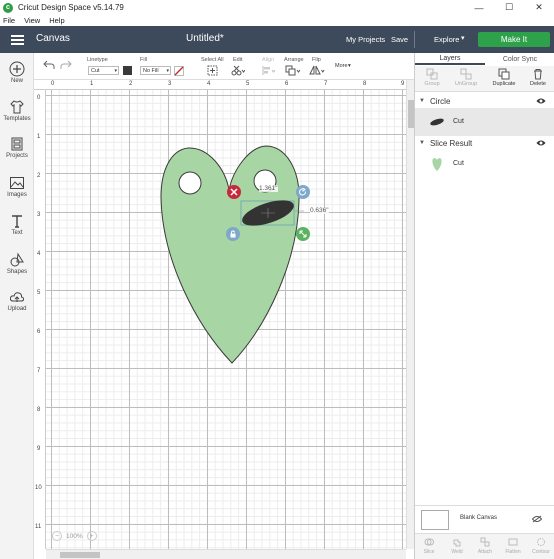  I want to click on layer-group-header: ▼ Circle, so click(484, 101).